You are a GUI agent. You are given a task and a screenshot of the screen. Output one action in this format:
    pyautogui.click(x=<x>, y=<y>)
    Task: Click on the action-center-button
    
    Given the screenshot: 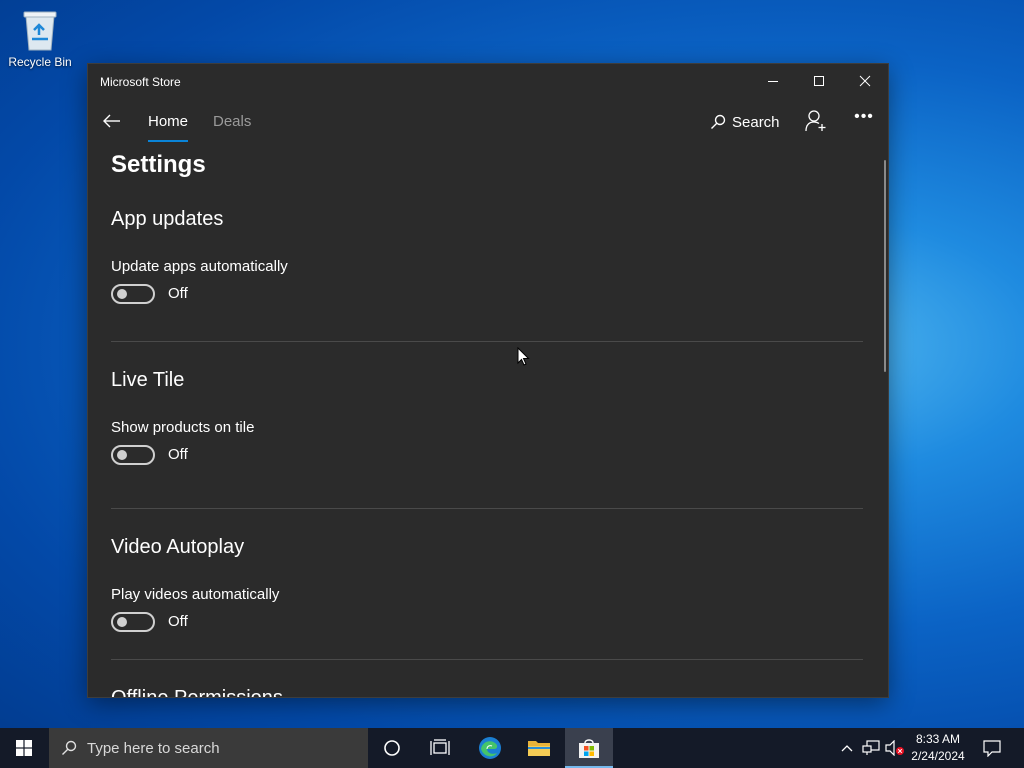 What is the action you would take?
    pyautogui.click(x=992, y=748)
    